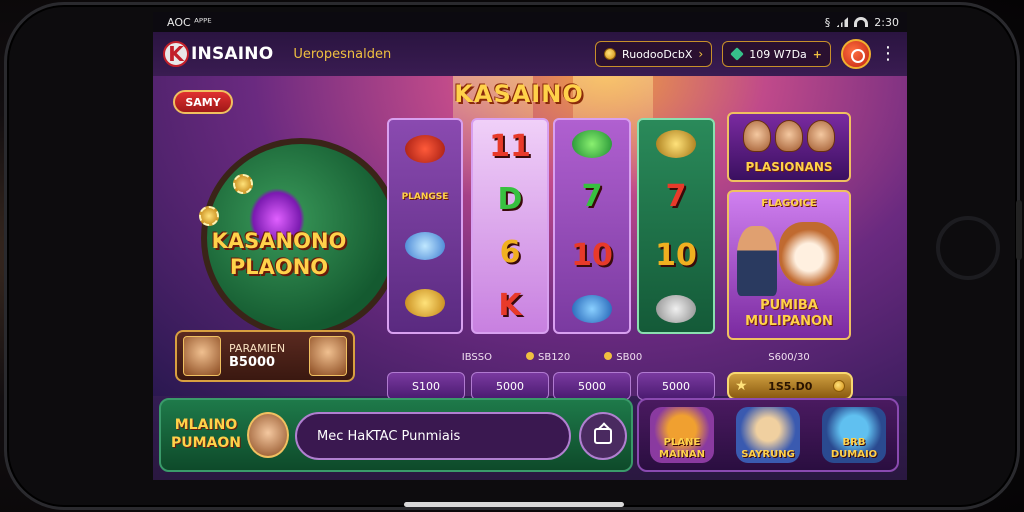 The image size is (1024, 512). I want to click on games-panel: PLANE MAINAN SAYRUNG BRB DUMAIO, so click(768, 435).